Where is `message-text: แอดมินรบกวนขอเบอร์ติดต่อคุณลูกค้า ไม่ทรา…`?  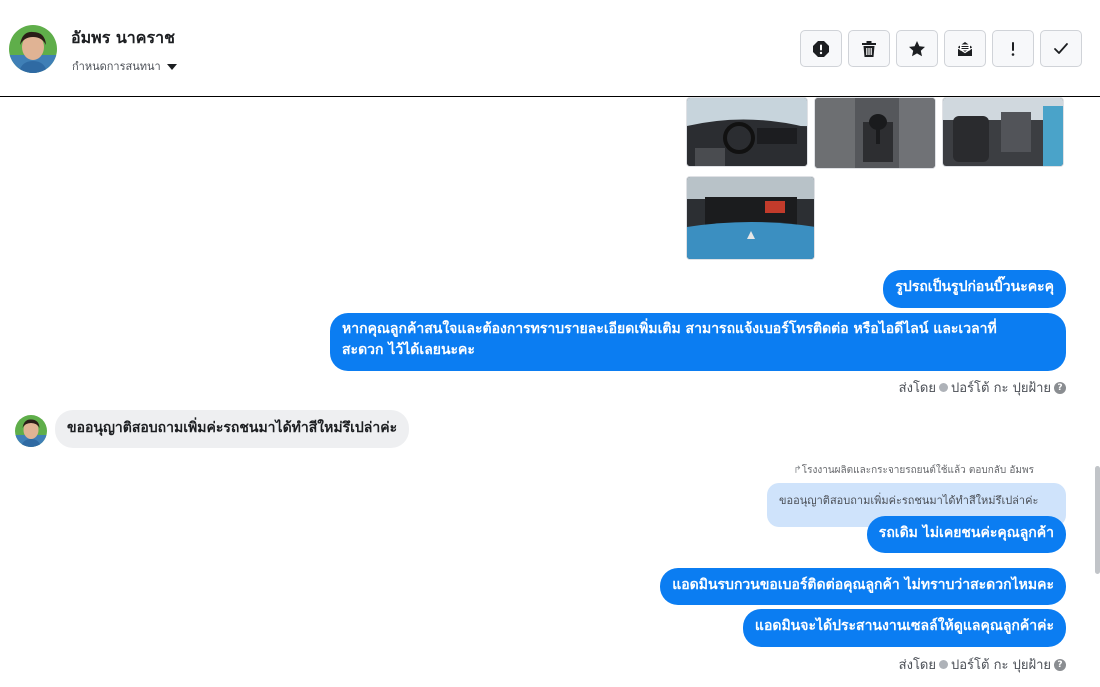 message-text: แอดมินรบกวนขอเบอร์ติดต่อคุณลูกค้า ไม่ทรา… is located at coordinates (863, 585).